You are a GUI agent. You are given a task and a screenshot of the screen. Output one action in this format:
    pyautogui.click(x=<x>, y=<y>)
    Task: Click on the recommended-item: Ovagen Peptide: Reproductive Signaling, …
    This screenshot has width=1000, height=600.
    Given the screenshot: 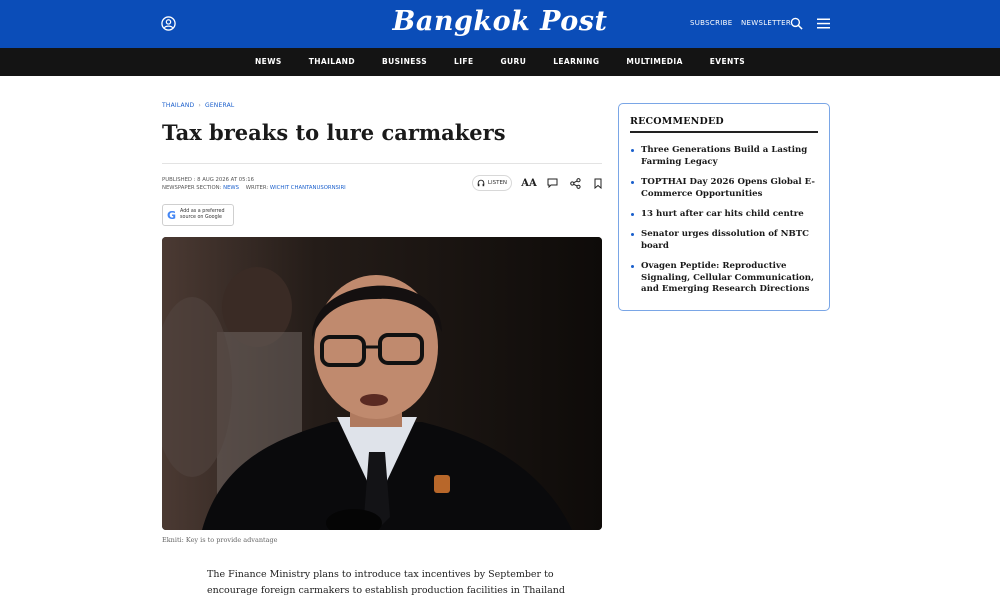 What is the action you would take?
    pyautogui.click(x=724, y=278)
    